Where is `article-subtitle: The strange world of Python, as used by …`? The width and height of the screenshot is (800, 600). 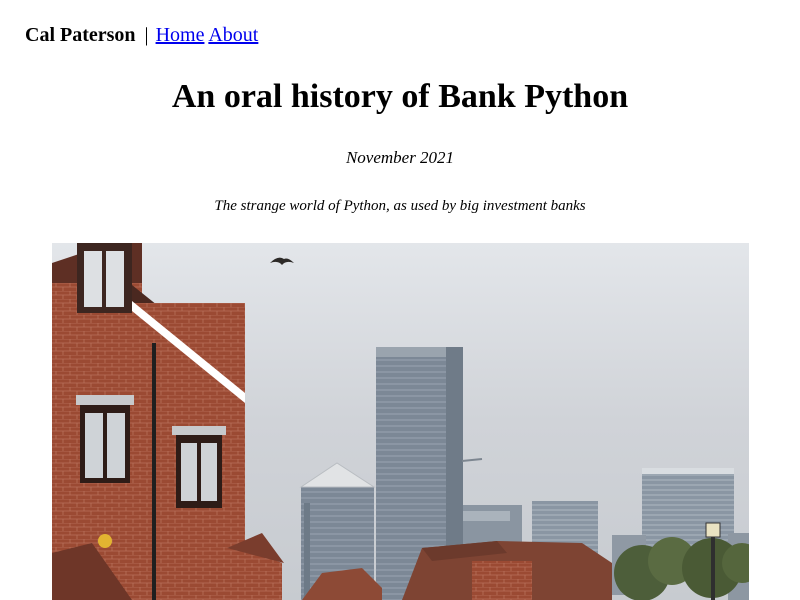
article-subtitle: The strange world of Python, as used by … is located at coordinates (400, 206).